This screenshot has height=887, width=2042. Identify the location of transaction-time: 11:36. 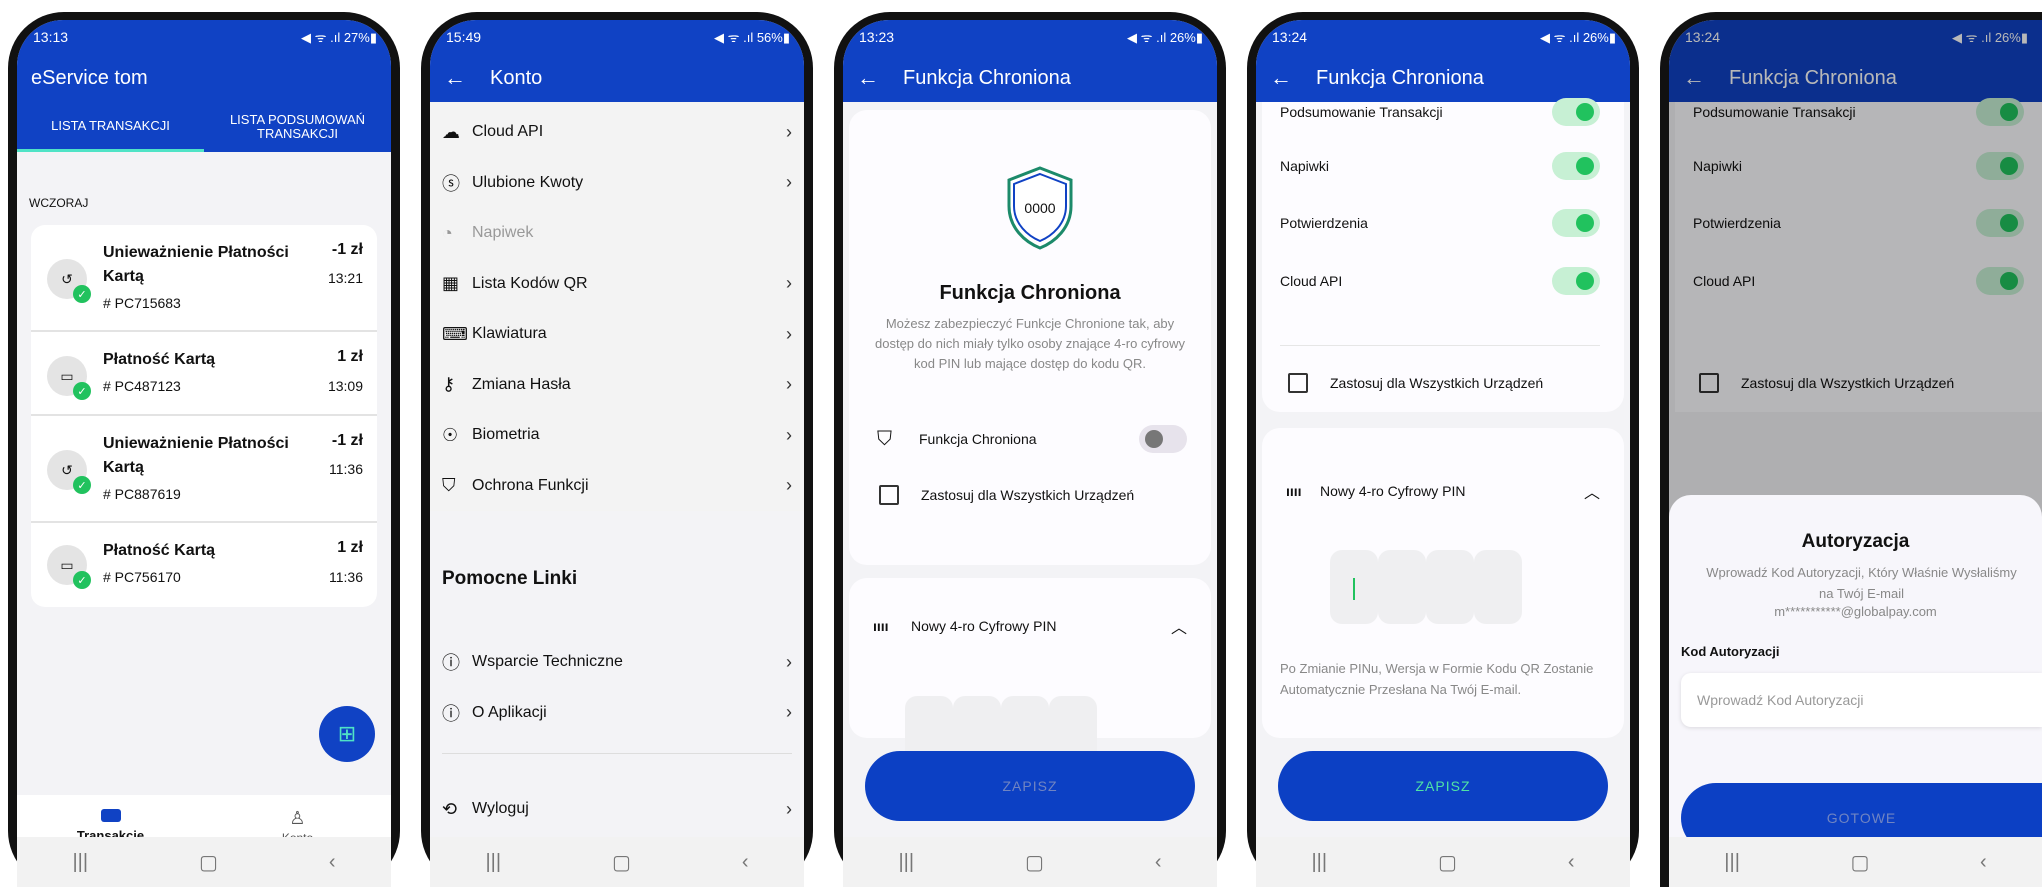
(346, 577).